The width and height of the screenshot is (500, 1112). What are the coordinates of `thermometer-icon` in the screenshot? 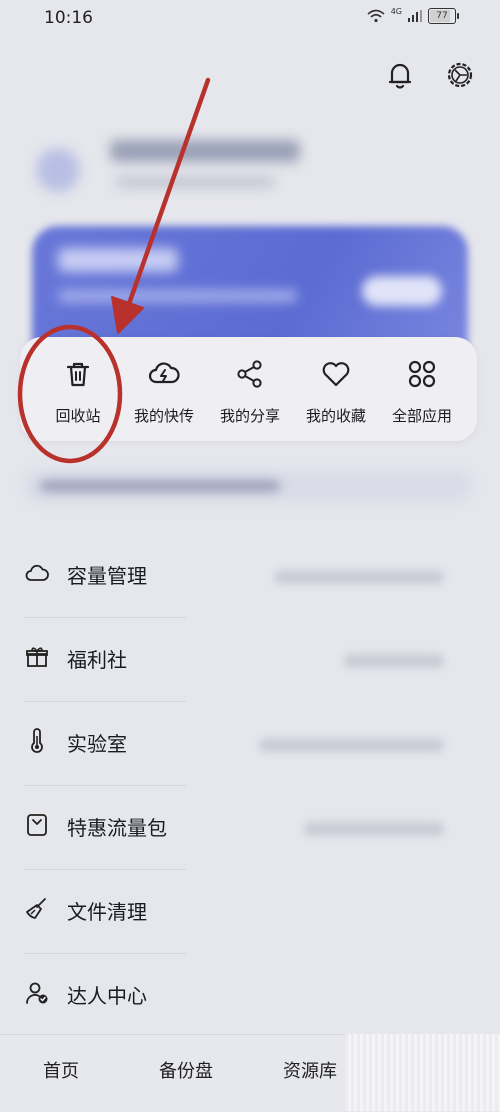 It's located at (37, 740).